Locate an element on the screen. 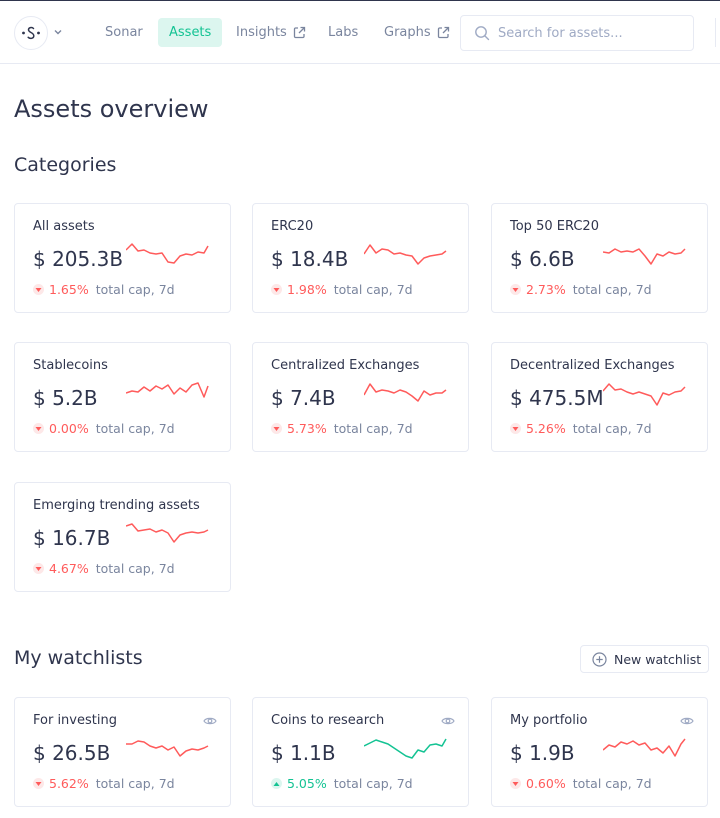  new-watchlist-label: New watchlist is located at coordinates (658, 659).